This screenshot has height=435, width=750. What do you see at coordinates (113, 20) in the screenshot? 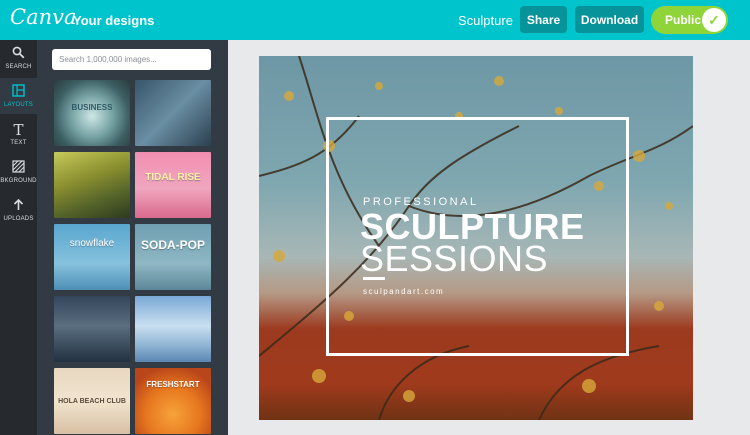
I see `your-designs-link: Your designs` at bounding box center [113, 20].